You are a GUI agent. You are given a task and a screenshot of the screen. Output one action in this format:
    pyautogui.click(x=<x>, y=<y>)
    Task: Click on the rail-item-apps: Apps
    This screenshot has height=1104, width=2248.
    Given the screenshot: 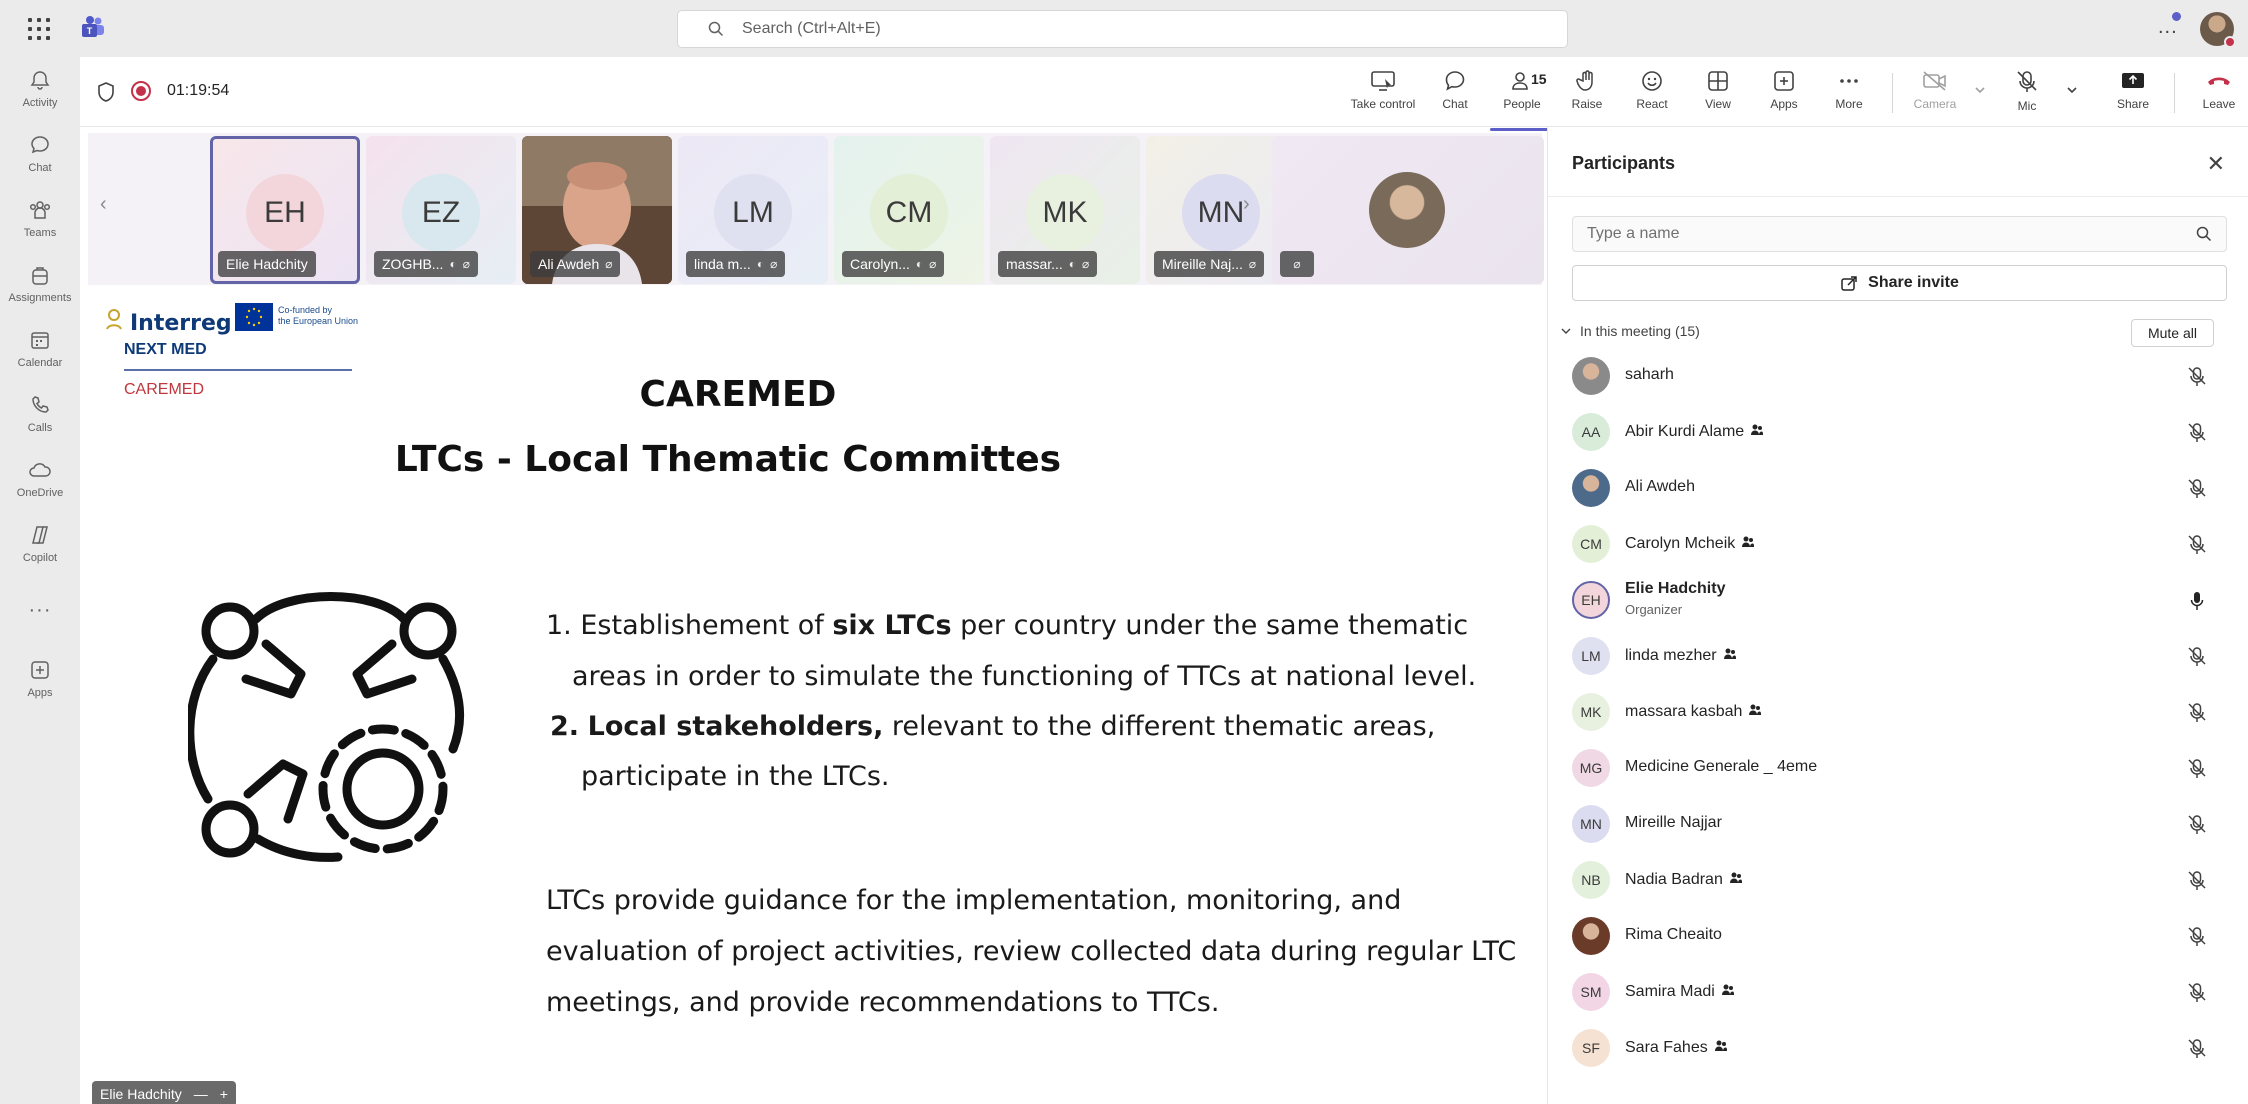 What is the action you would take?
    pyautogui.click(x=40, y=687)
    